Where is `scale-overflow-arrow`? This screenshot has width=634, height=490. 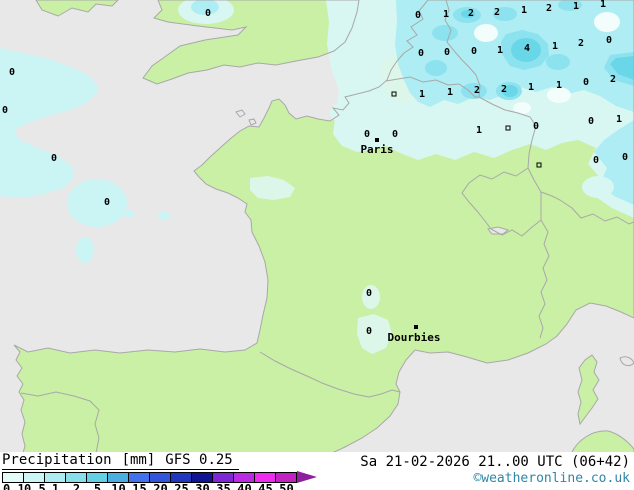
scale-overflow-arrow is located at coordinates (307, 477).